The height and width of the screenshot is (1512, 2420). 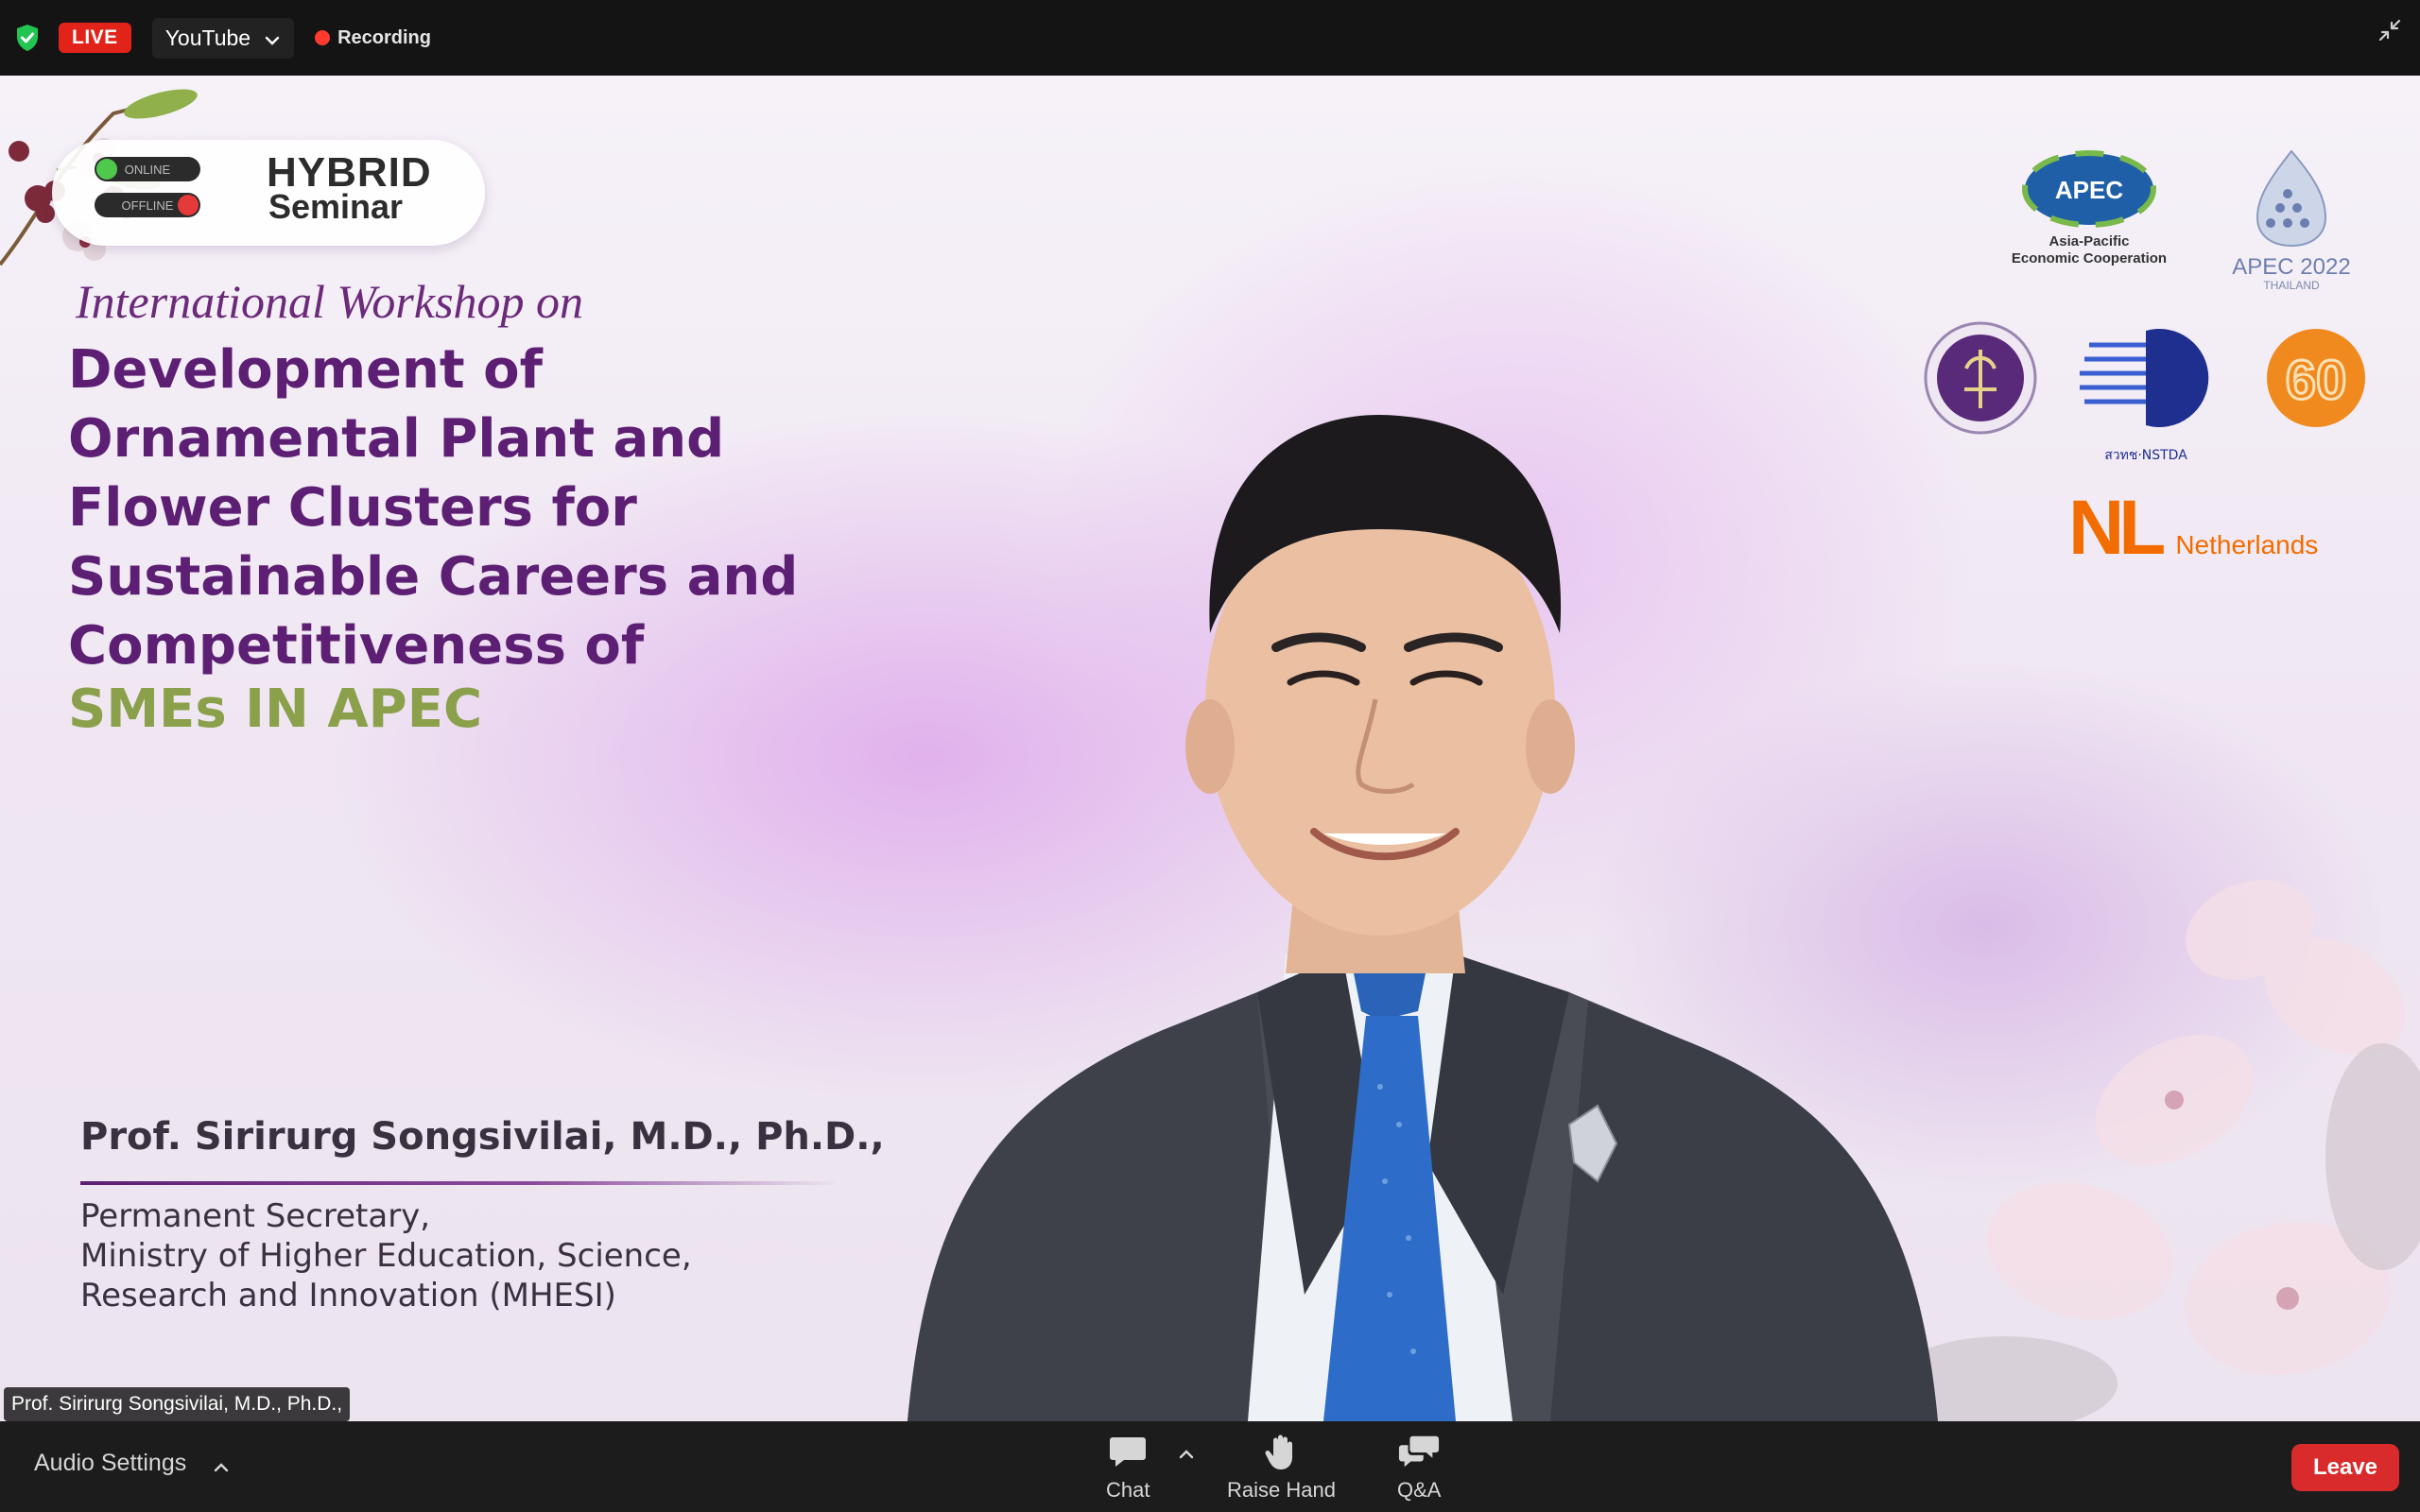 What do you see at coordinates (482, 1137) in the screenshot?
I see `speaker-name: Prof. Sirirurg Songsivilai, M.D., Ph.D.,` at bounding box center [482, 1137].